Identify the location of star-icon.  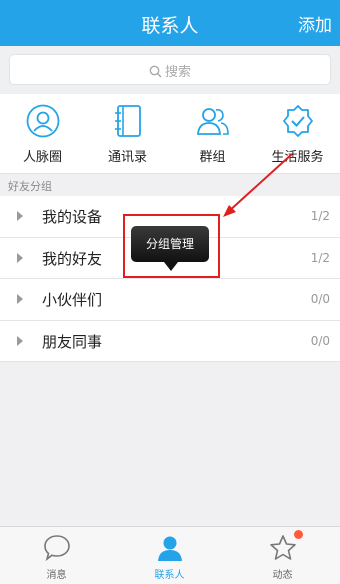
(282, 547).